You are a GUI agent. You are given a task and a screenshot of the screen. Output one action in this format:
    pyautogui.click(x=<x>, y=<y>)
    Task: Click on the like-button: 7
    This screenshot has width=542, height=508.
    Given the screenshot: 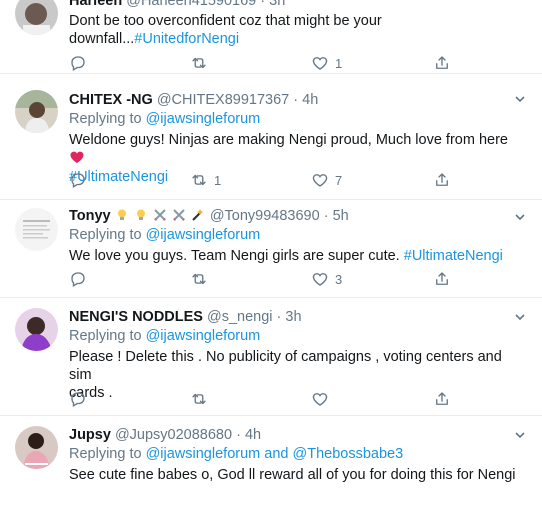 What is the action you would take?
    pyautogui.click(x=326, y=180)
    